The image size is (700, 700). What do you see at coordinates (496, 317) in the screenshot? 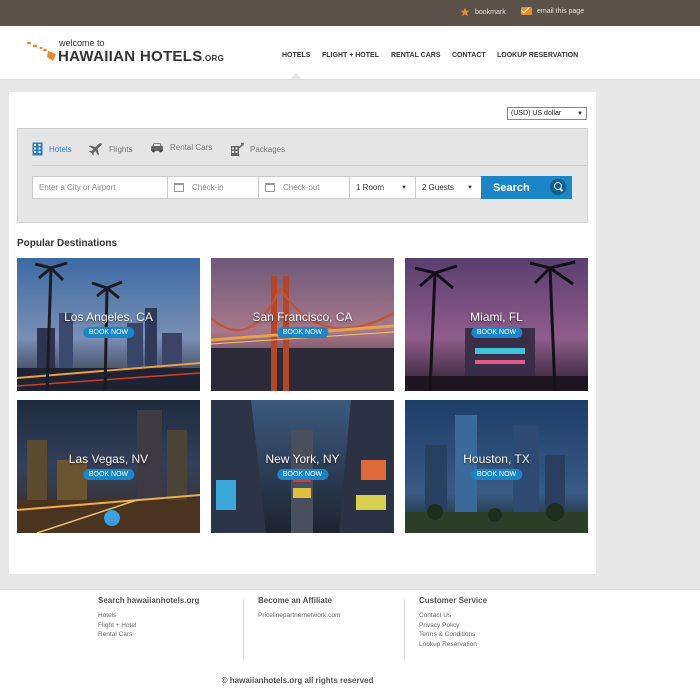
I see `destination-city: Miami, FL` at bounding box center [496, 317].